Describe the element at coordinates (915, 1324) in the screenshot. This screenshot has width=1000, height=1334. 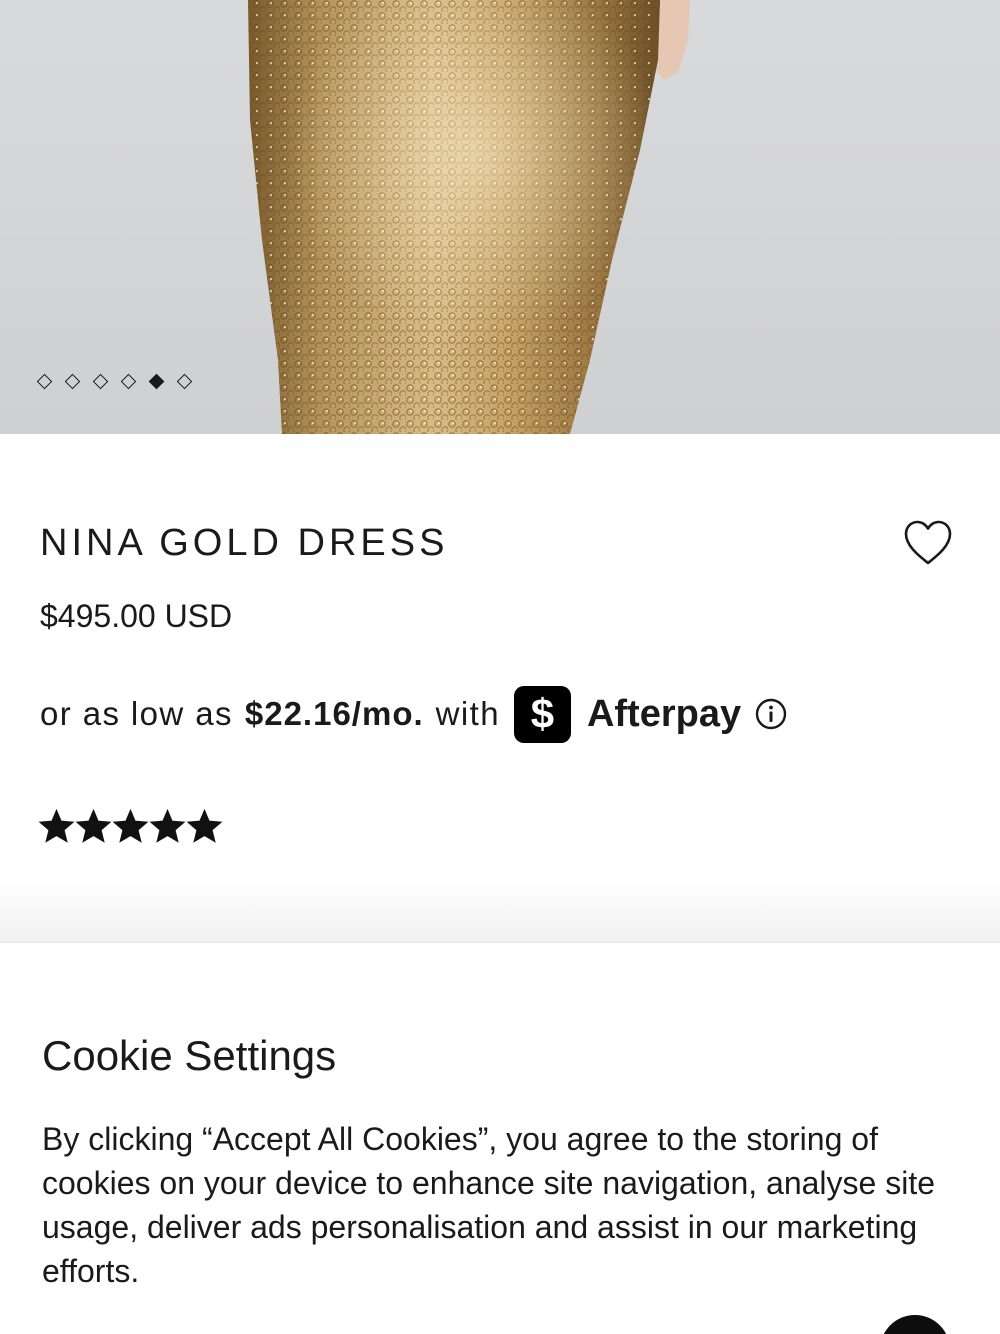
I see `cookie-banner-close-button` at that location.